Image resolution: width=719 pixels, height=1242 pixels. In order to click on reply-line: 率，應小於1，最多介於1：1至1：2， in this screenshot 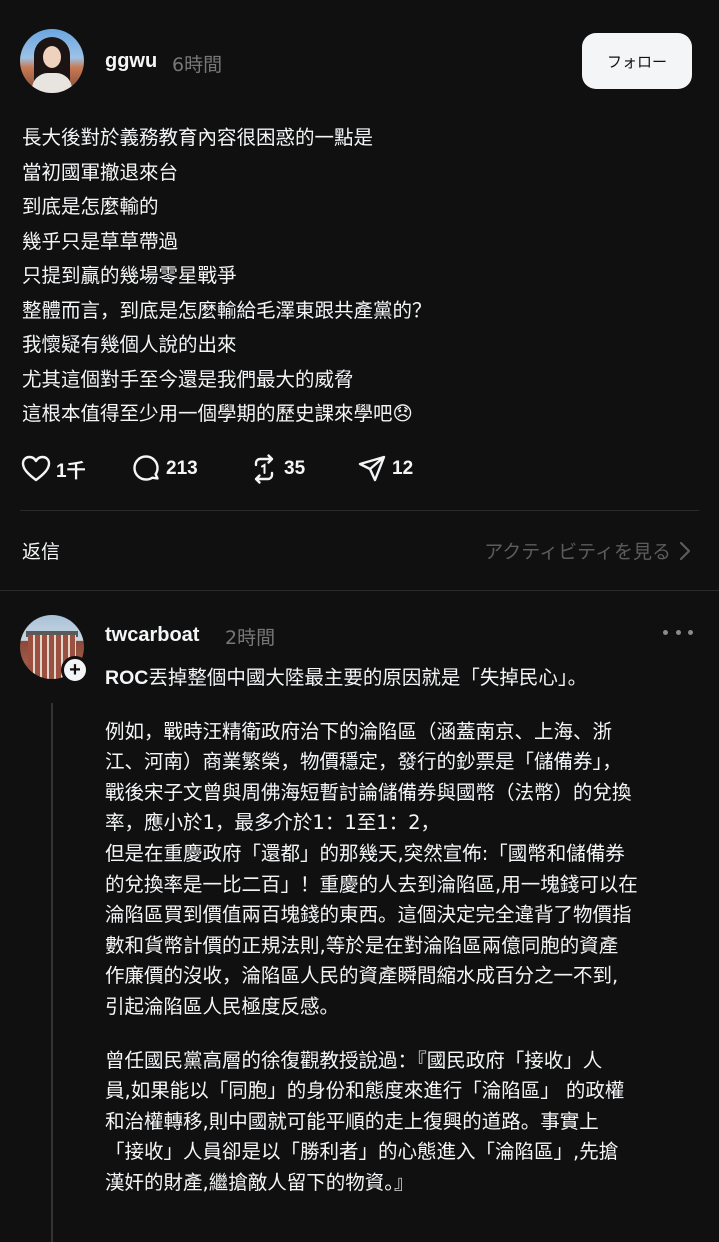, I will do `click(273, 823)`.